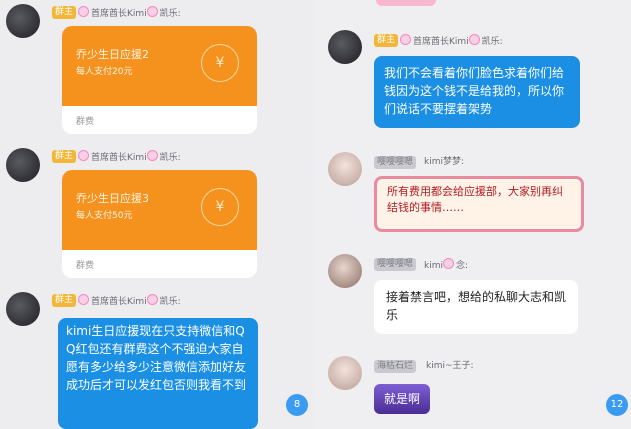  I want to click on red-packet-title: 乔少生日应援2, so click(112, 54).